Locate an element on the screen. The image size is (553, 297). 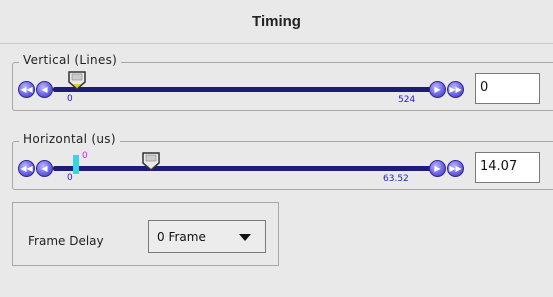
horizontal-min-label: 0 is located at coordinates (70, 178).